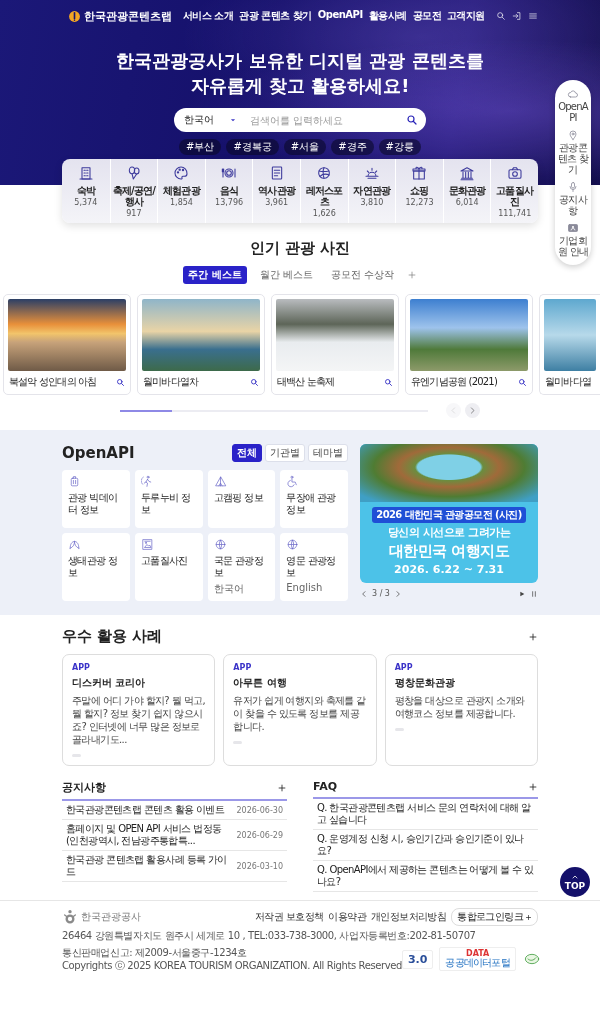 Image resolution: width=600 pixels, height=1019 pixels. I want to click on api-card: 국문 관광정보 한국어, so click(241, 567).